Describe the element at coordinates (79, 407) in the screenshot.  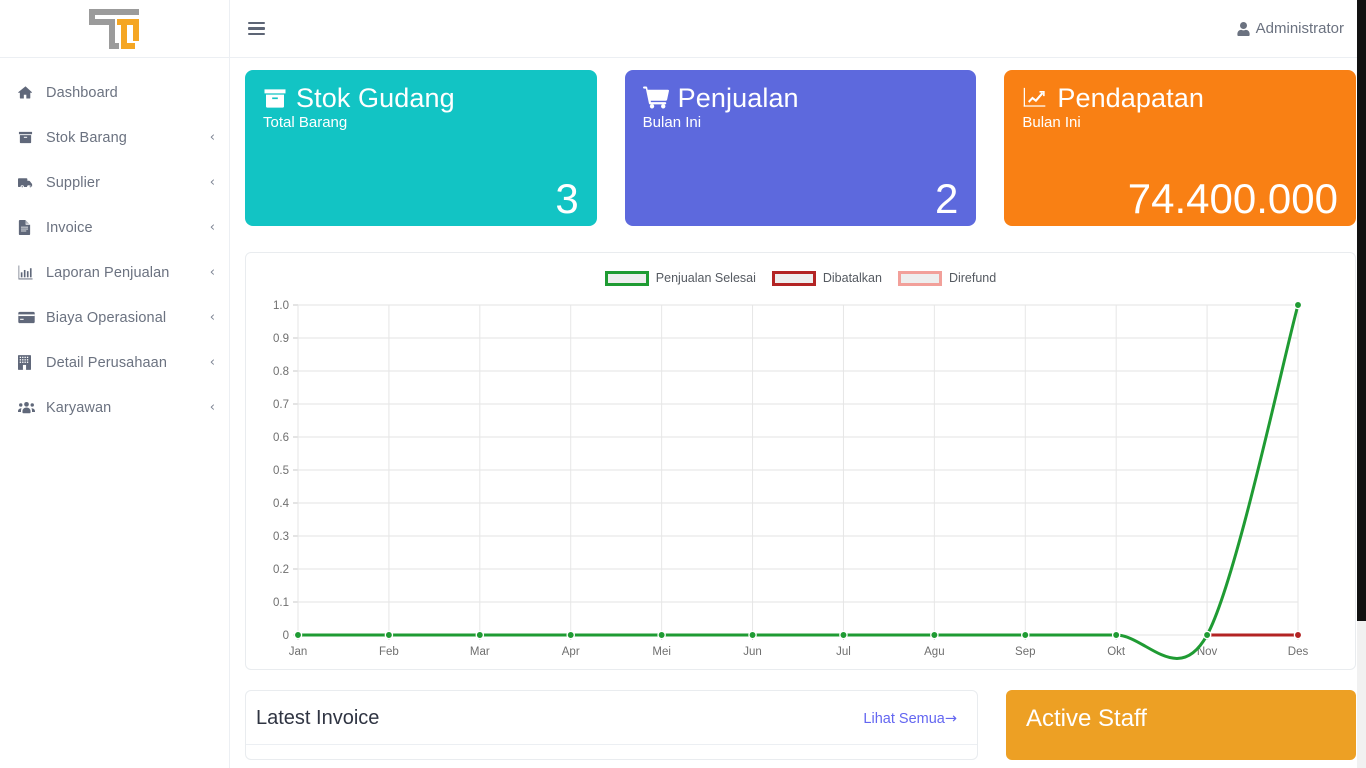
I see `sidebar-item-label: Karyawan` at that location.